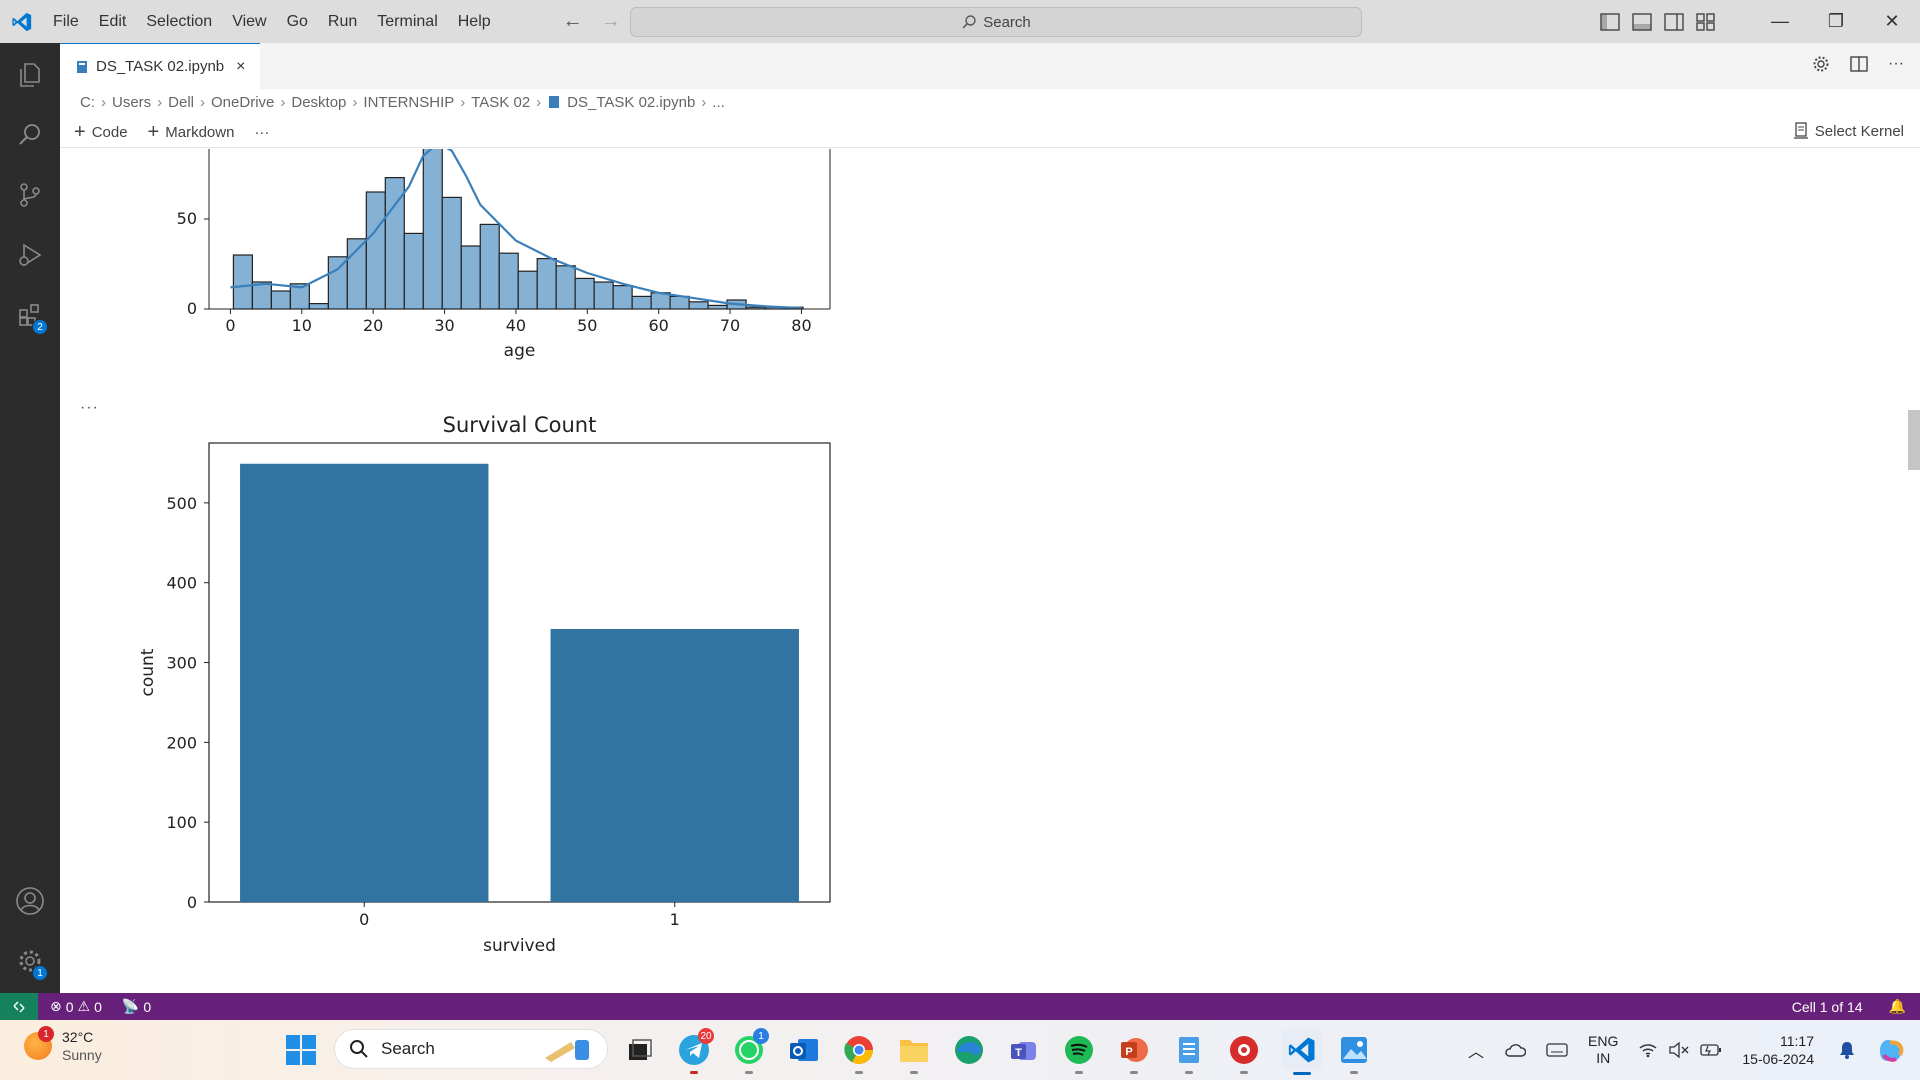 This screenshot has height=1080, width=1920. What do you see at coordinates (30, 315) in the screenshot?
I see `extensions-icon: 2` at bounding box center [30, 315].